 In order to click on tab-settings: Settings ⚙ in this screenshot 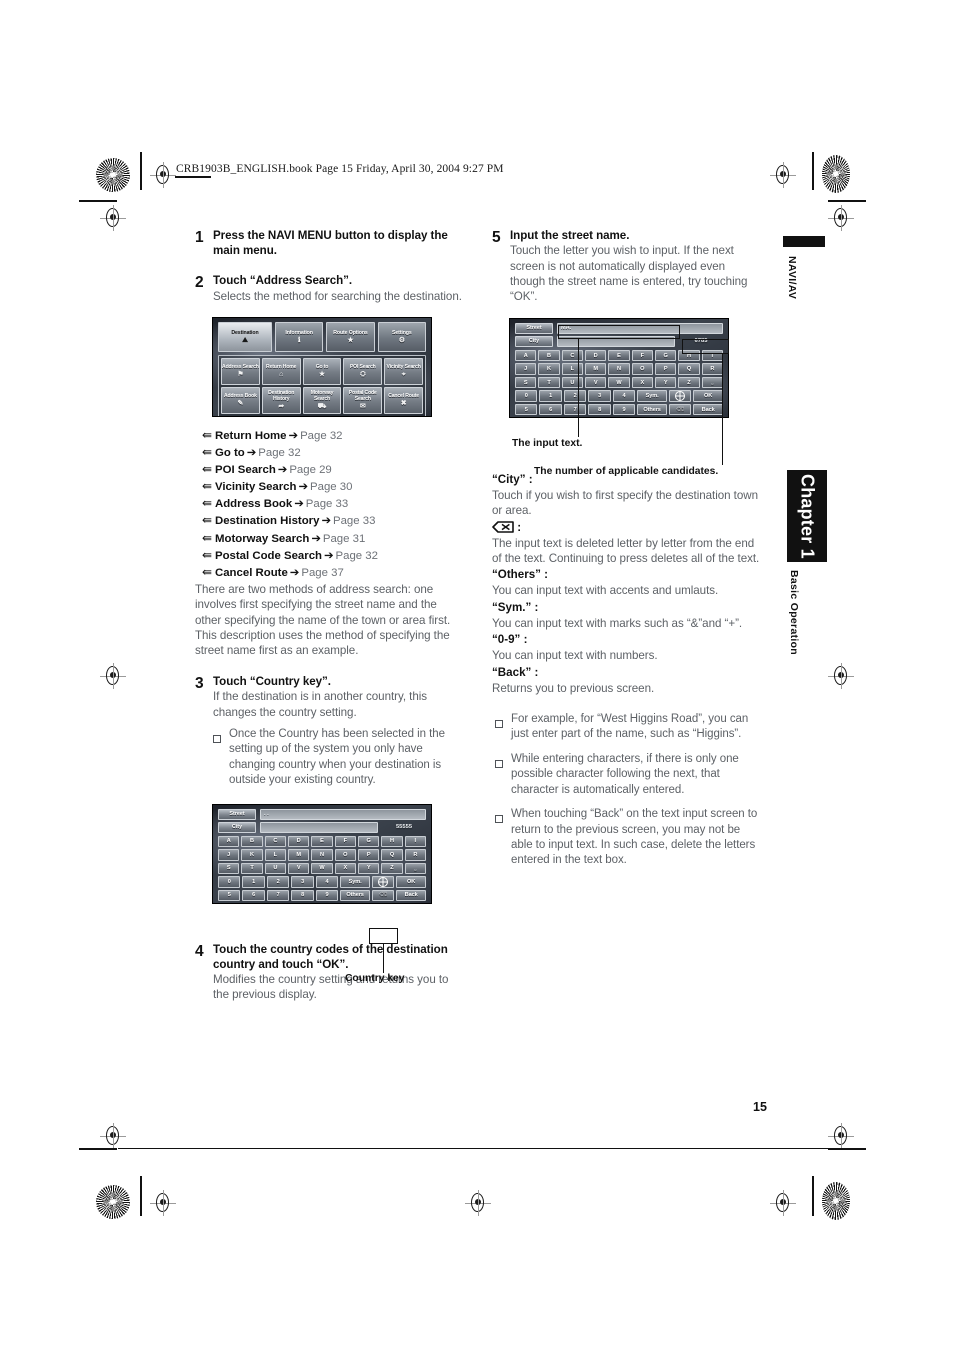, I will do `click(401, 337)`.